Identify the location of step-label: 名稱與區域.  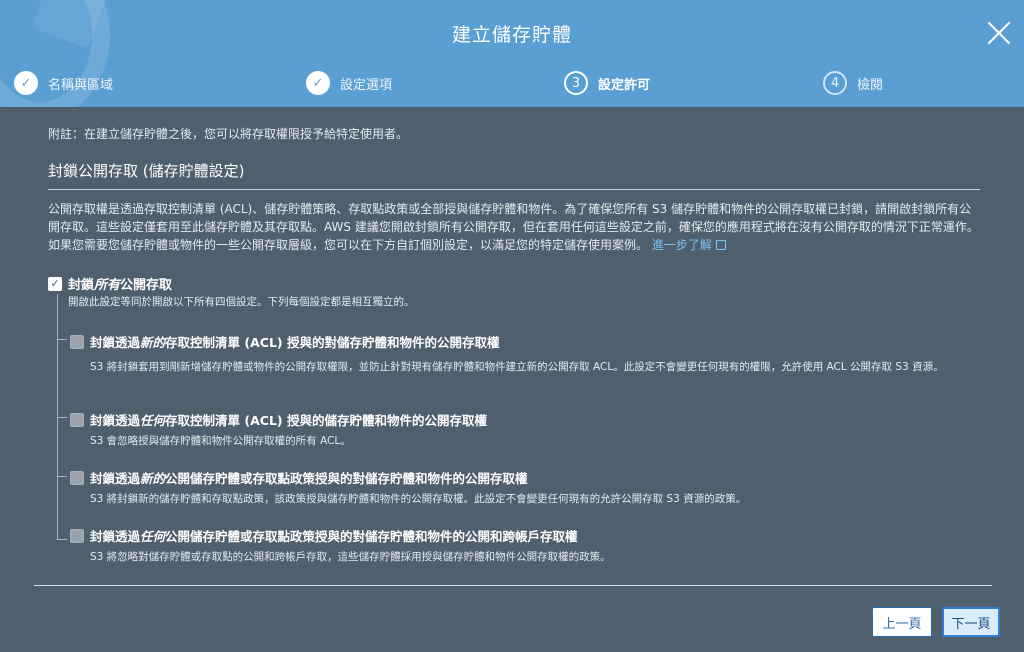
(81, 85).